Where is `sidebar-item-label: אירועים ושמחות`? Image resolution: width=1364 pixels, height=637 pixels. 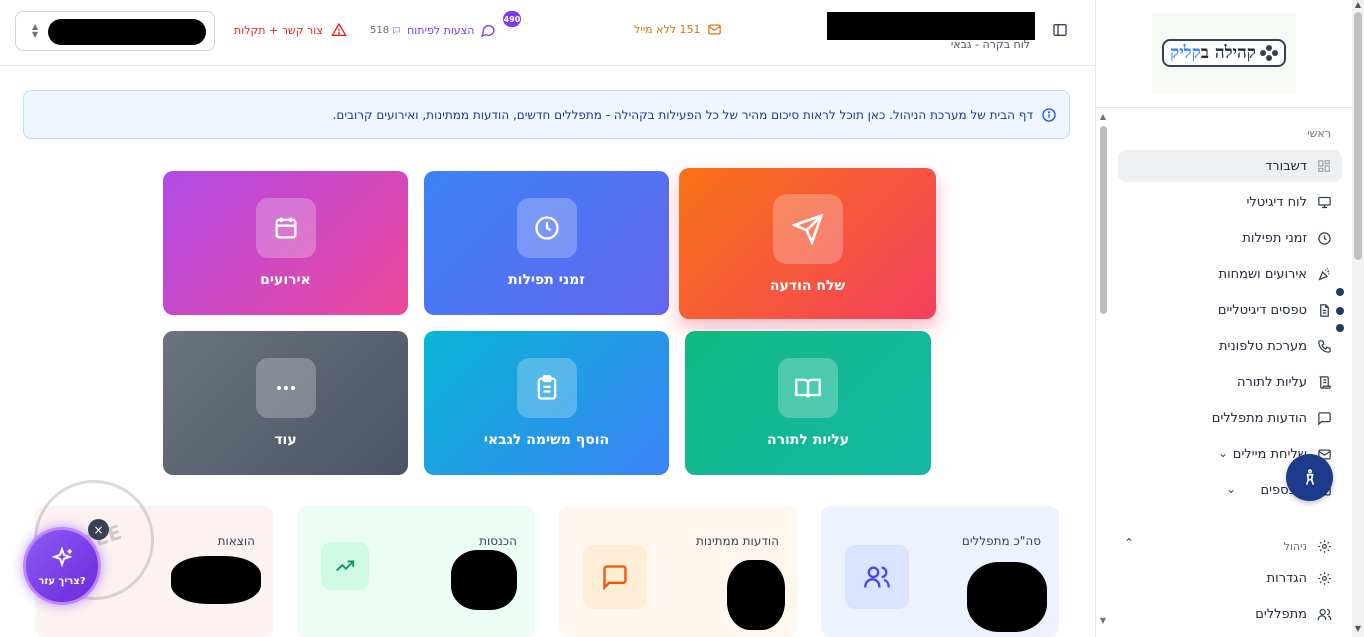
sidebar-item-label: אירועים ושמחות is located at coordinates (1262, 274).